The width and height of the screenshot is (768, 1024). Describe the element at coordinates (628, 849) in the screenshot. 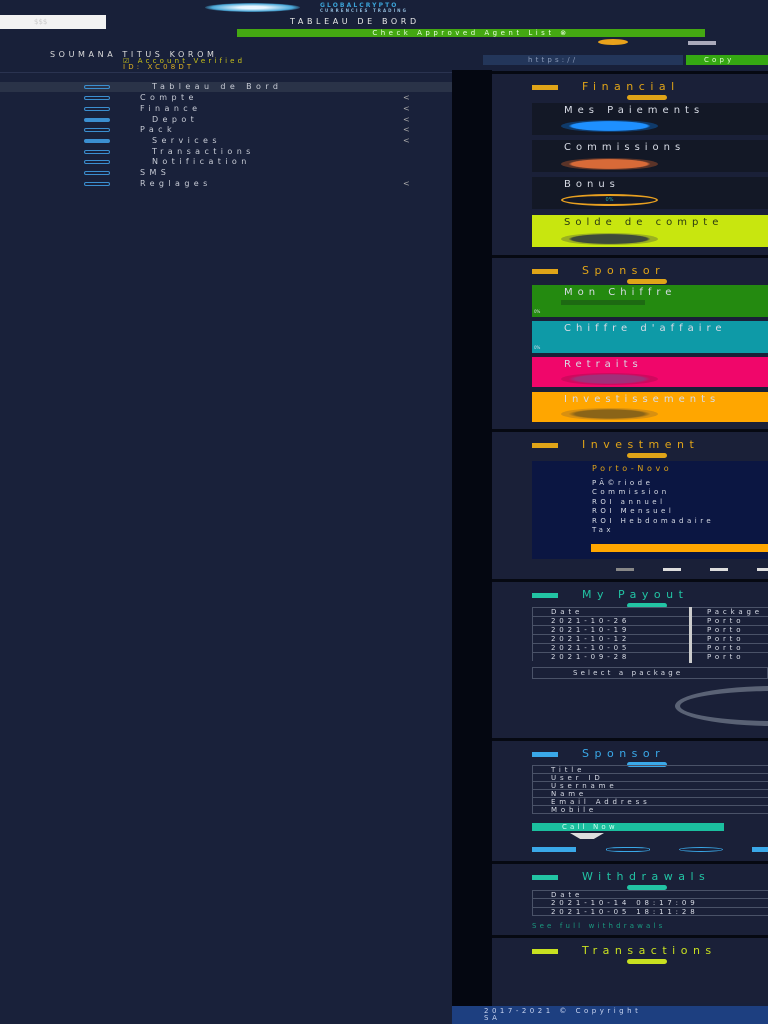

I see `instagram-icon` at that location.